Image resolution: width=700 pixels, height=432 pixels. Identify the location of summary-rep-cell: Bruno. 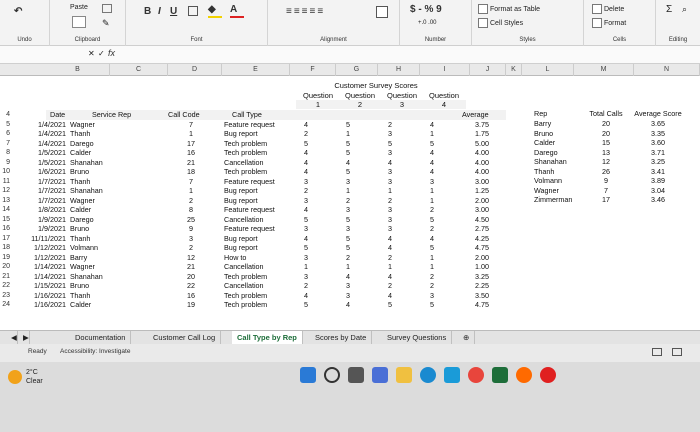
(556, 134).